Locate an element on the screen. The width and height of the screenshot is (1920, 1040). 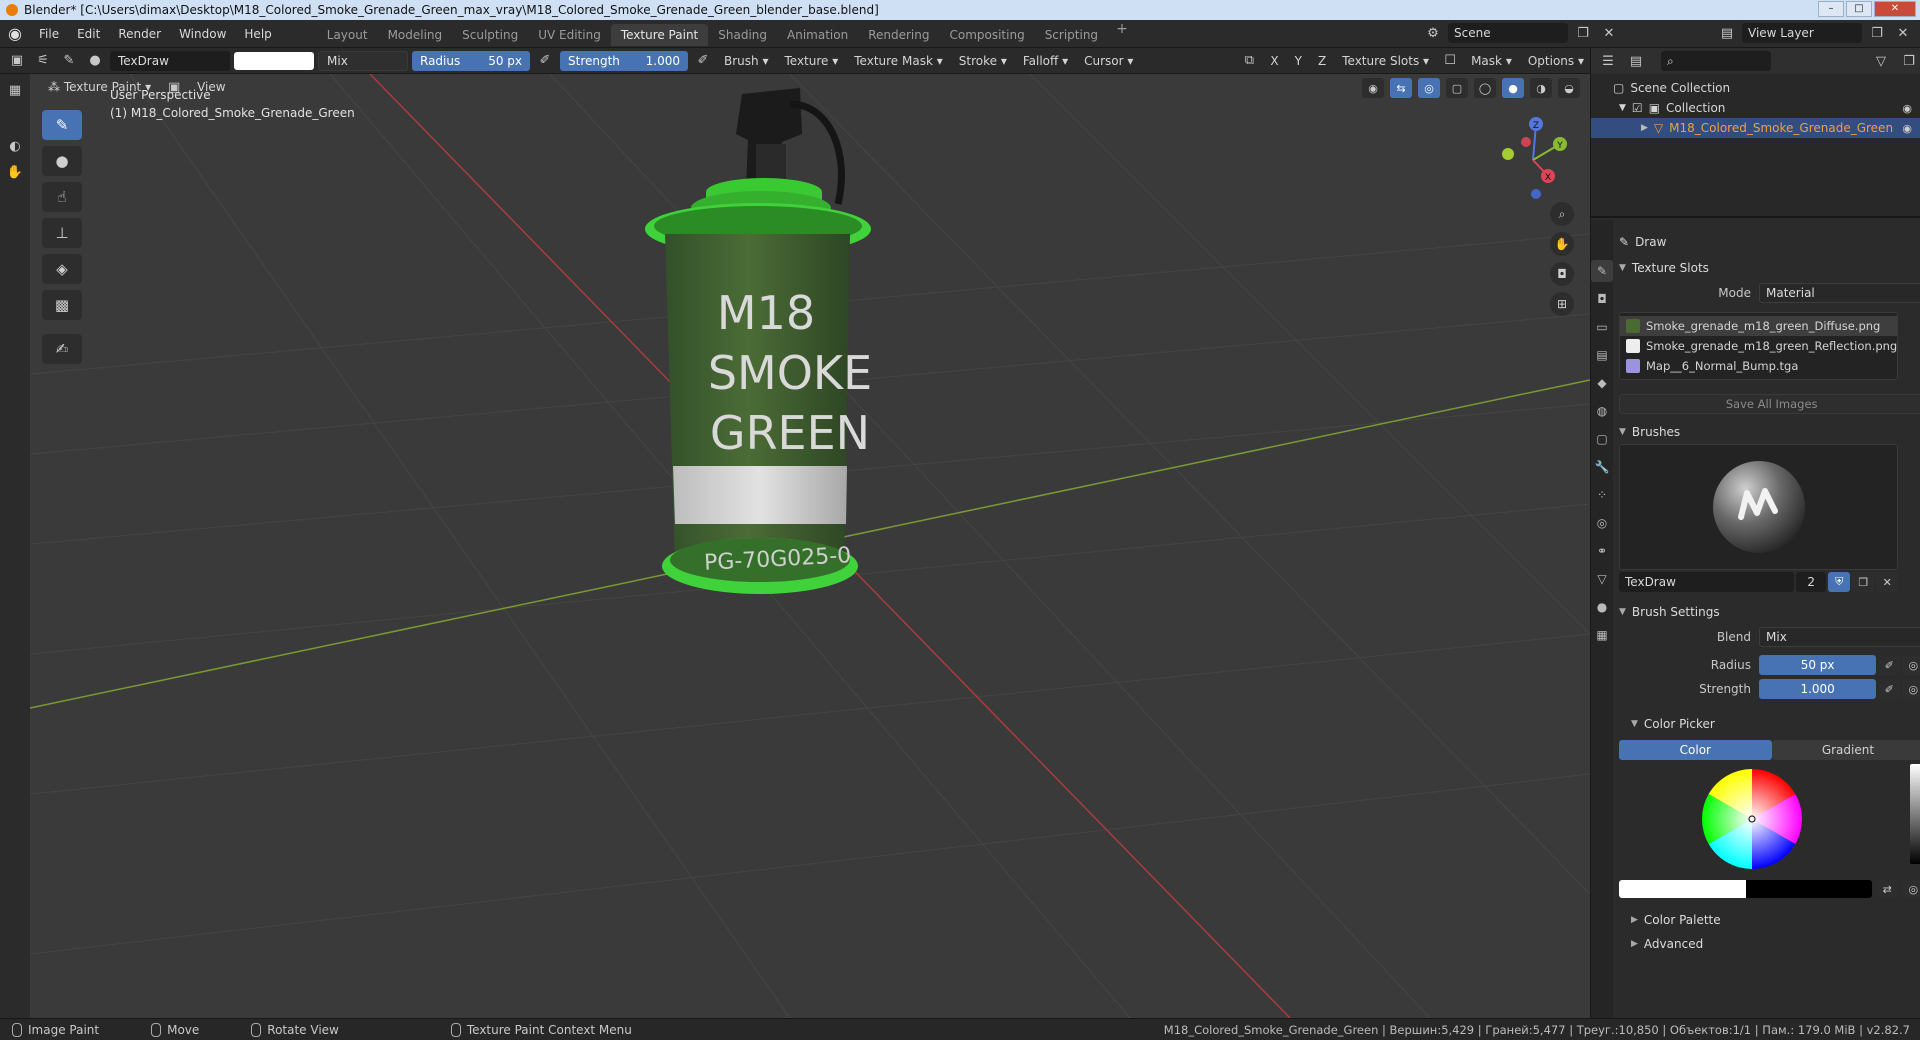
new-collection-icon: ❐ is located at coordinates (1909, 61).